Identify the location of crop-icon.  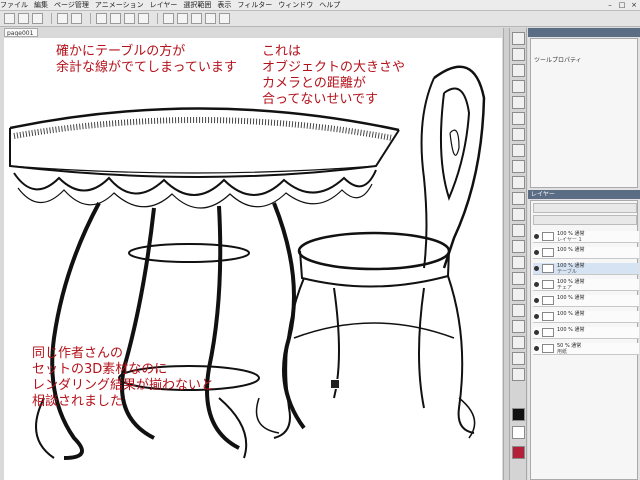
(196, 18).